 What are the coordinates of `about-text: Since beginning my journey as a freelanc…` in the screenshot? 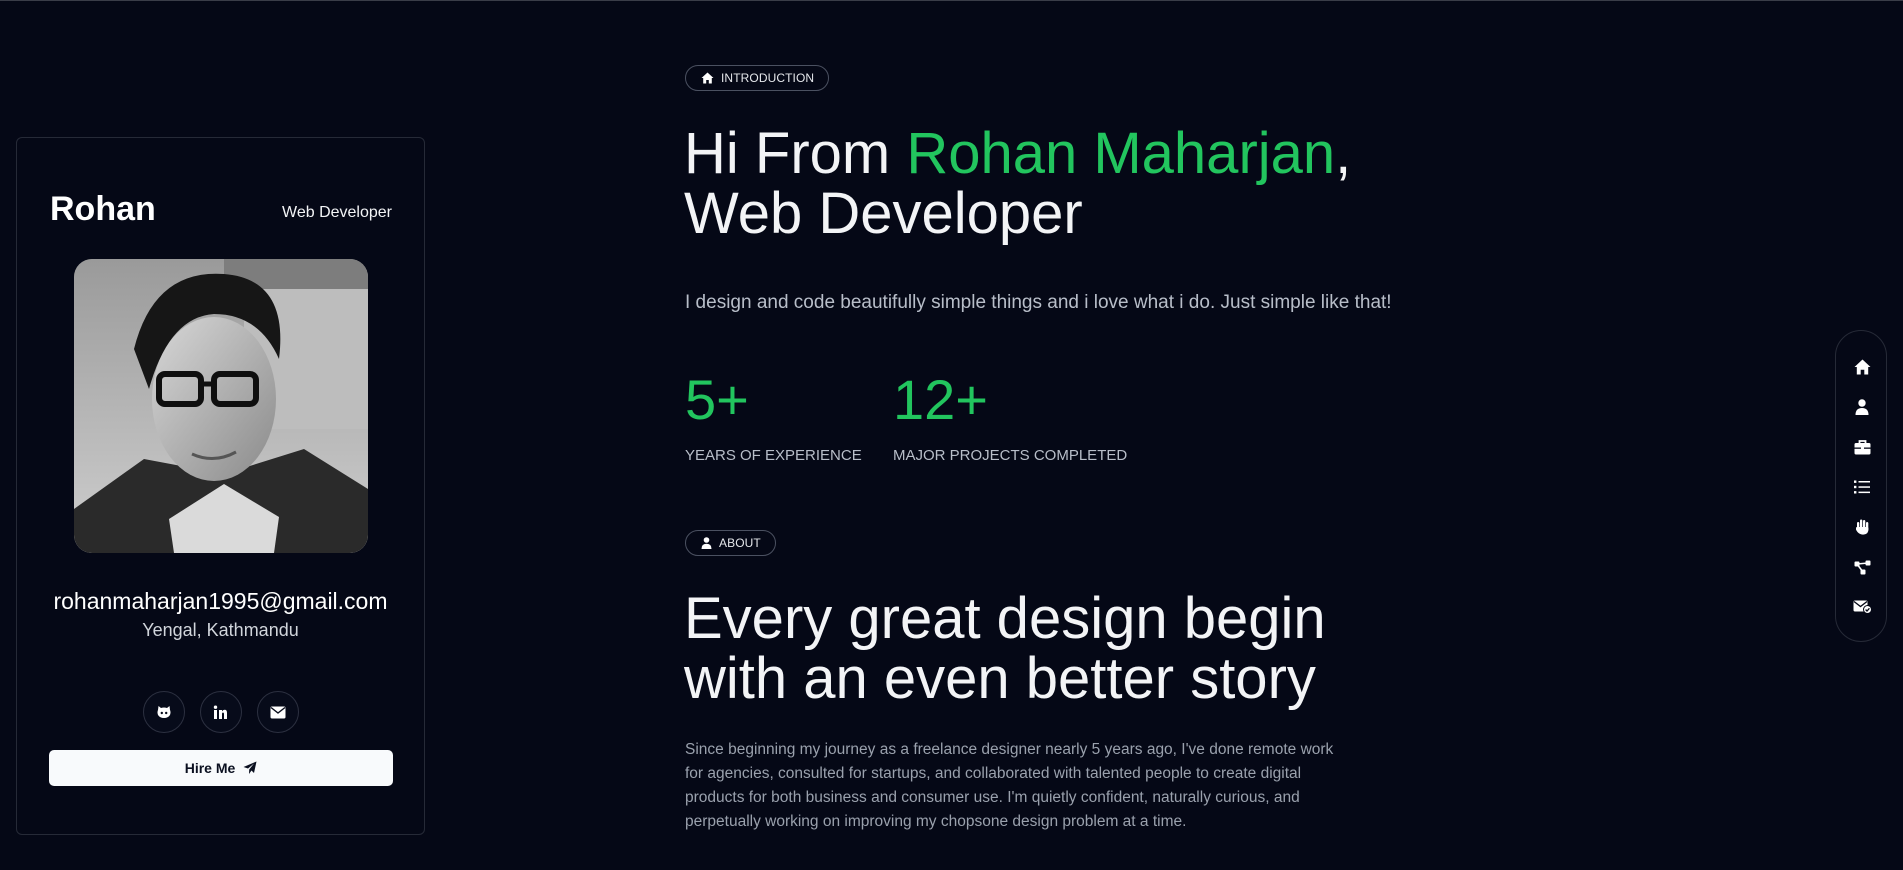 It's located at (1009, 785).